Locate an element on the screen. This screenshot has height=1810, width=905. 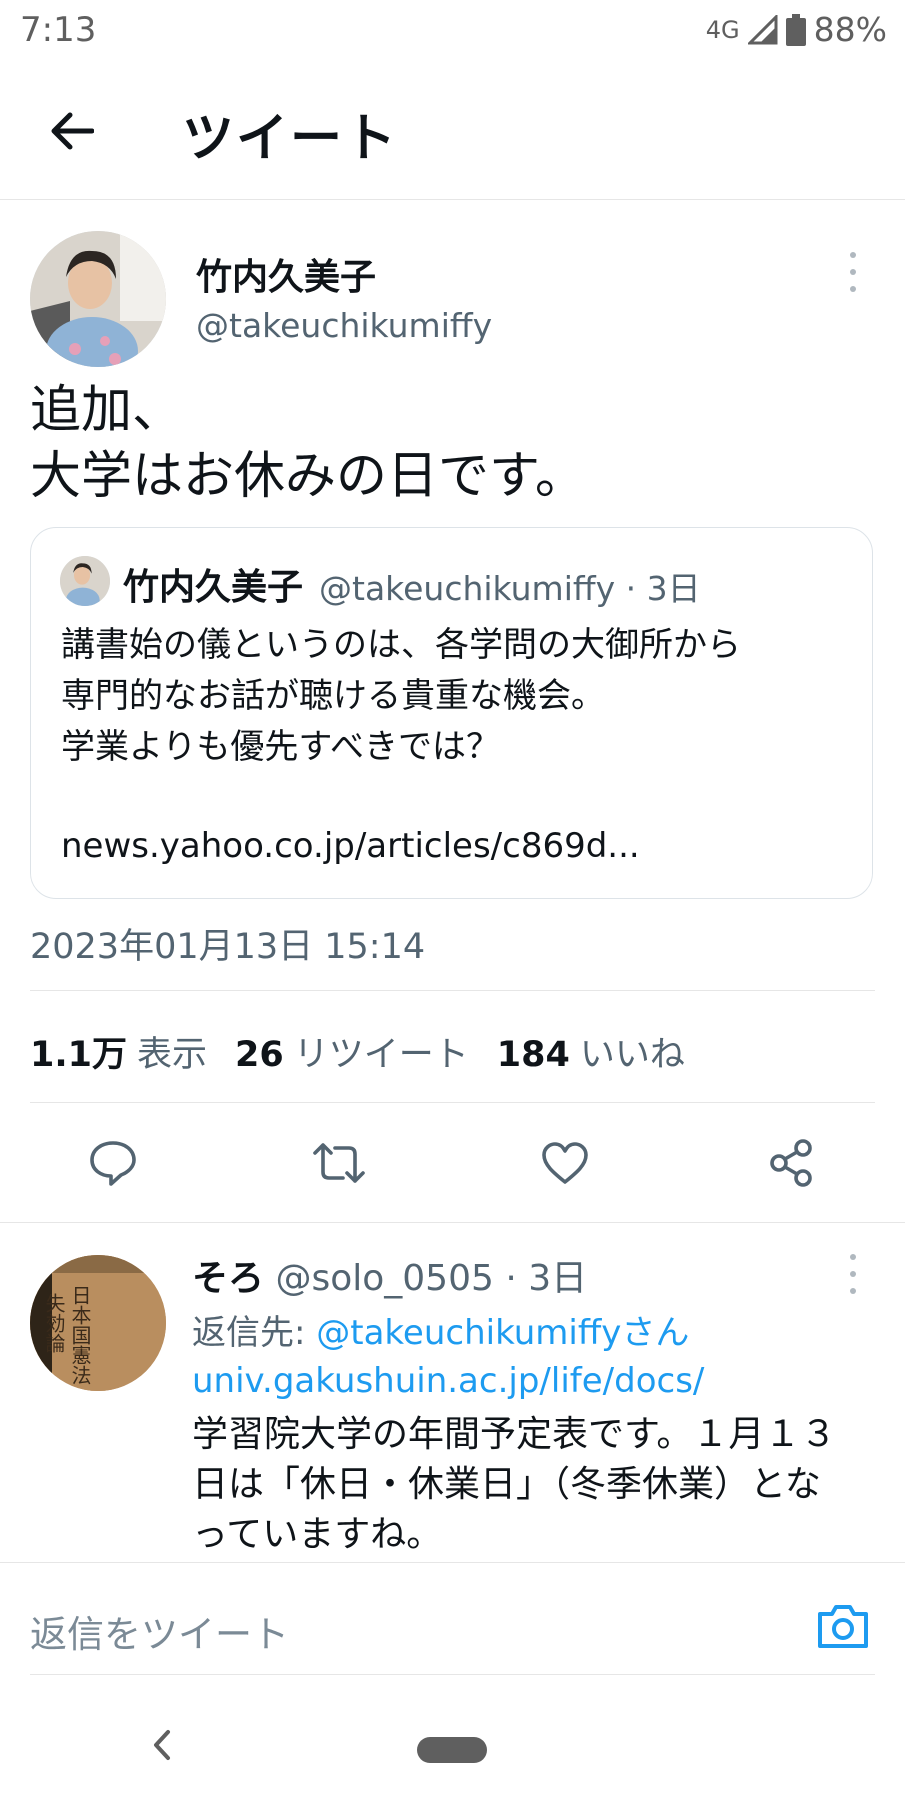
svg-text: 失効論 is located at coordinates (54, 1323).